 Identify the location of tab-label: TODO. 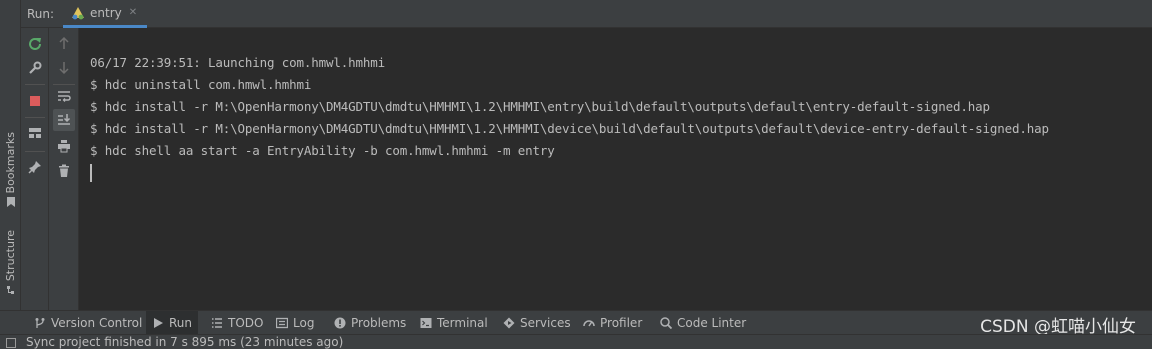
(246, 323).